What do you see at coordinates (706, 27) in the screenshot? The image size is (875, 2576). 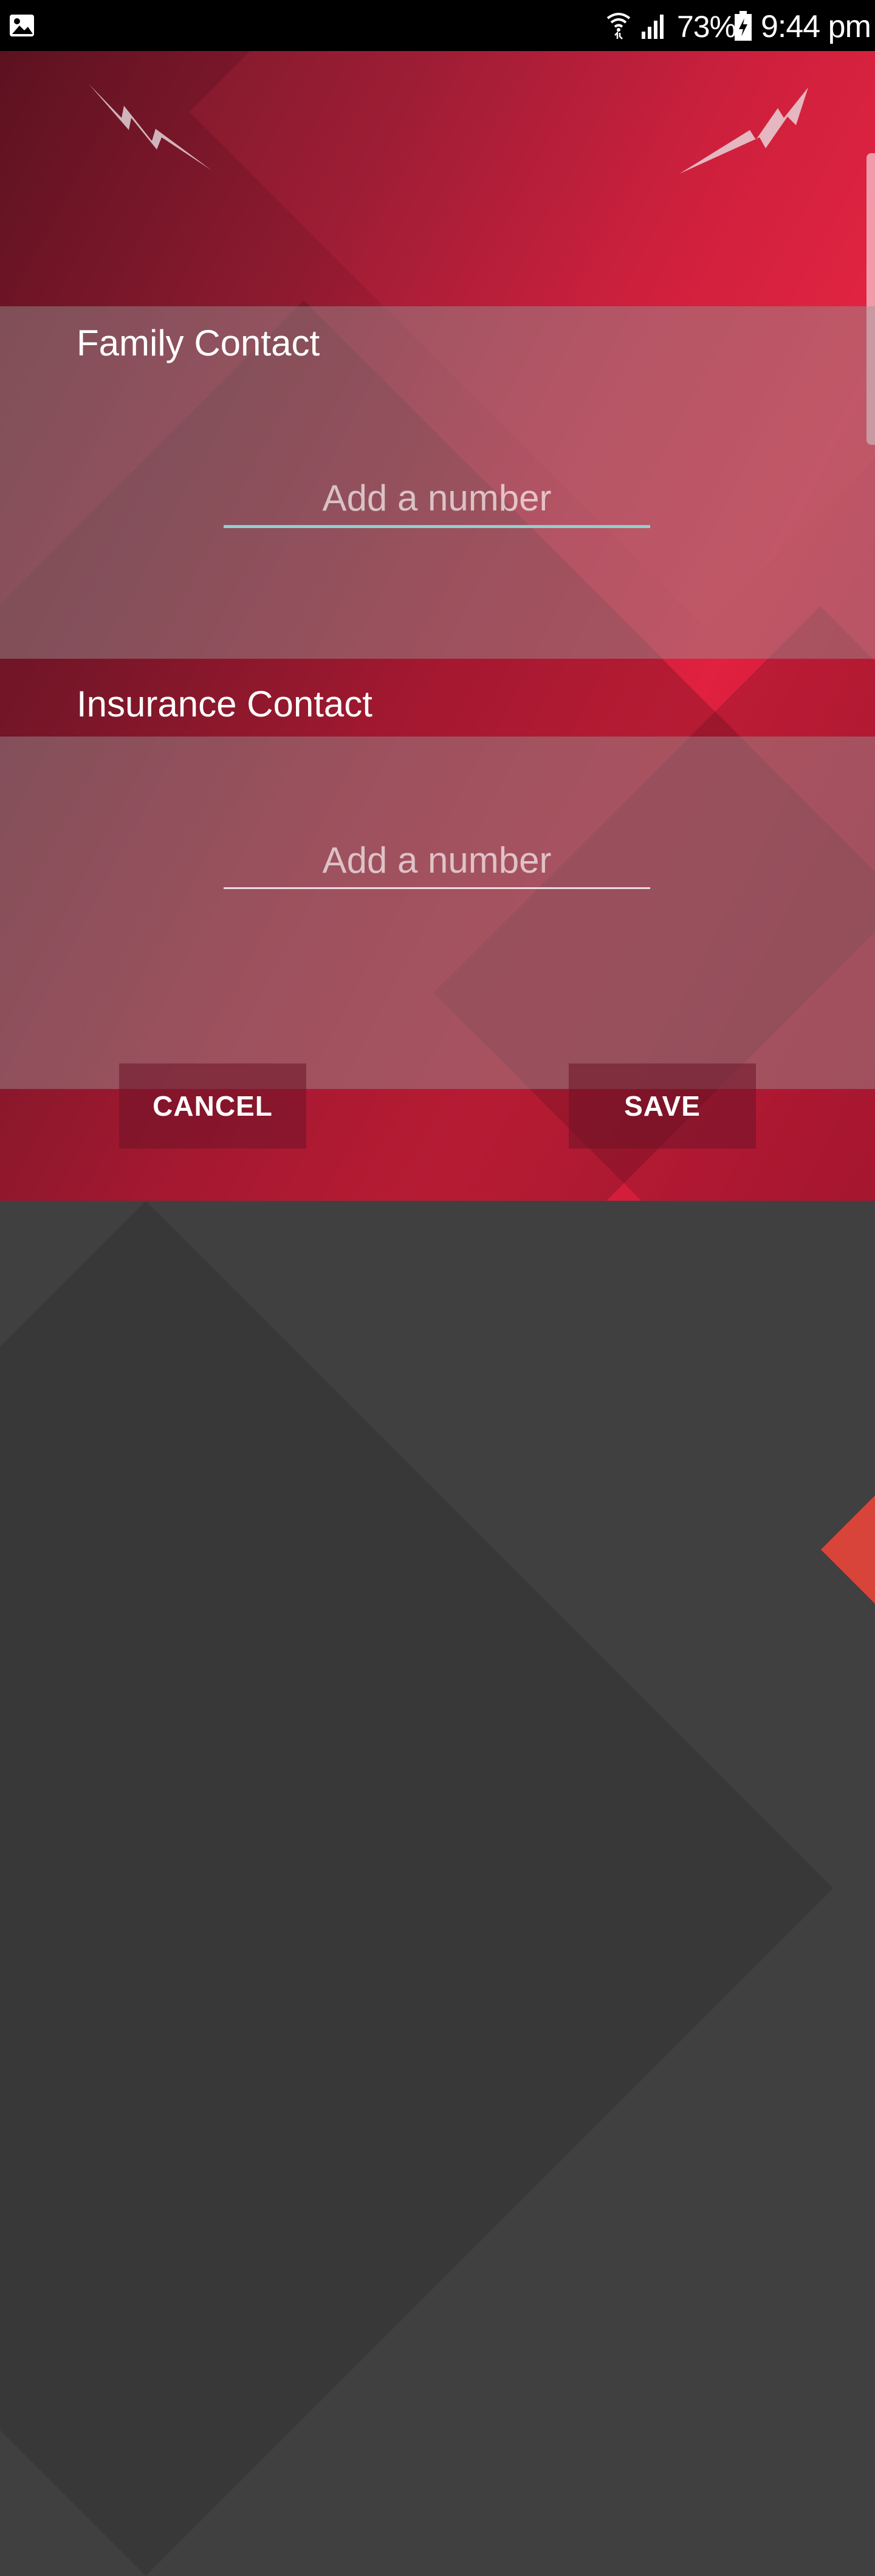 I see `battery-percentage: 73%` at bounding box center [706, 27].